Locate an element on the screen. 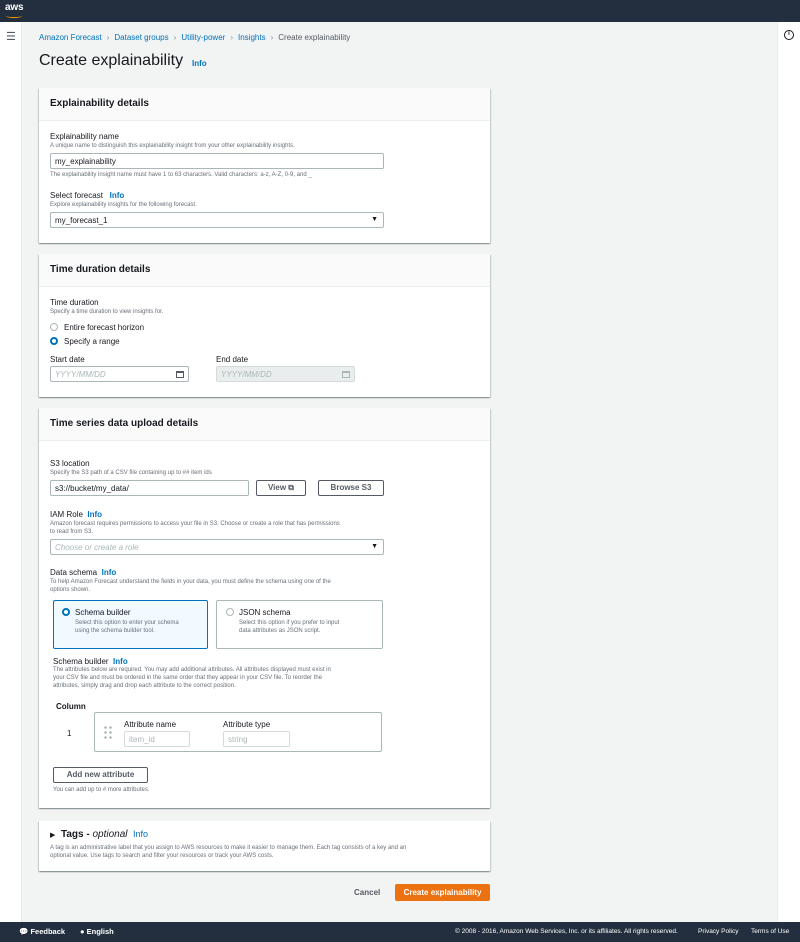  data-schema-info-link: Info is located at coordinates (109, 572).